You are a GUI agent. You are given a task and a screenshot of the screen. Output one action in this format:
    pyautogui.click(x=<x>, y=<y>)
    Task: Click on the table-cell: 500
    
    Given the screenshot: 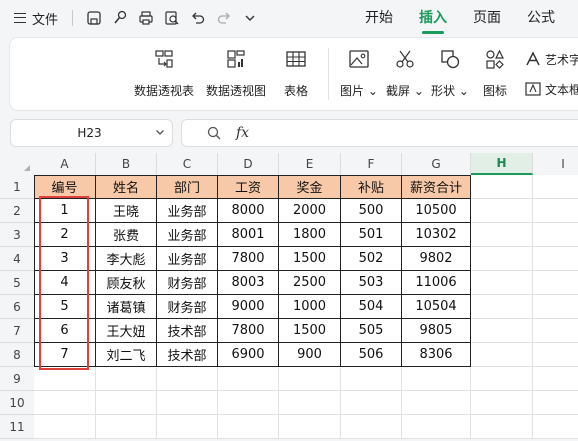 What is the action you would take?
    pyautogui.click(x=371, y=211)
    